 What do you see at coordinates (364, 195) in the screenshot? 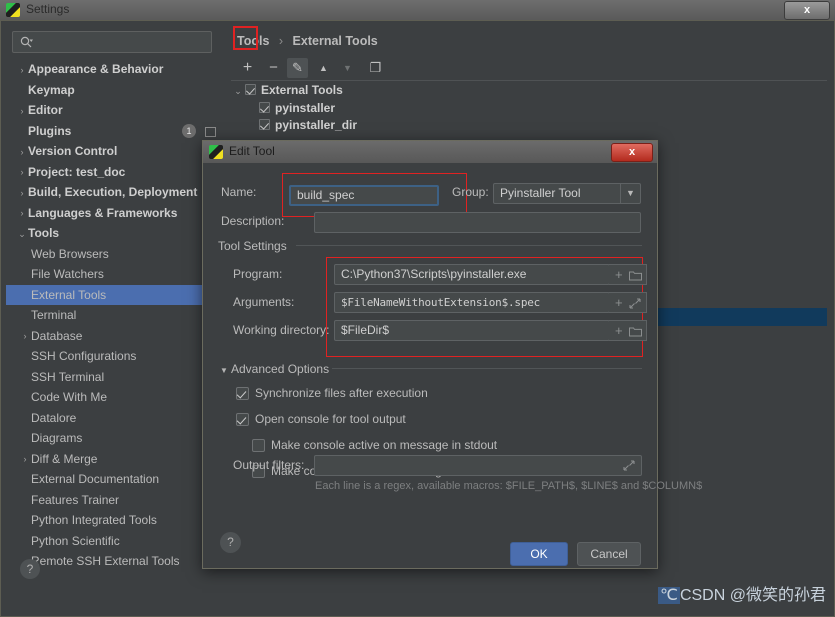
I see `name-input: build_spec` at bounding box center [364, 195].